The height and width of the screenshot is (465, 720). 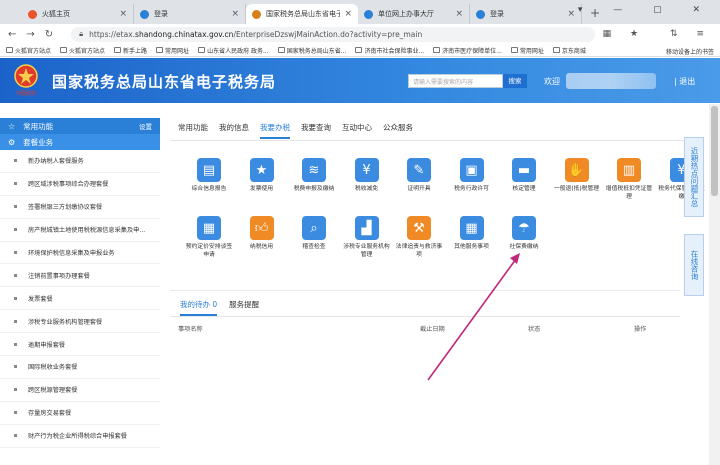 I want to click on service-tile: ¥ 税收减免, so click(x=367, y=175).